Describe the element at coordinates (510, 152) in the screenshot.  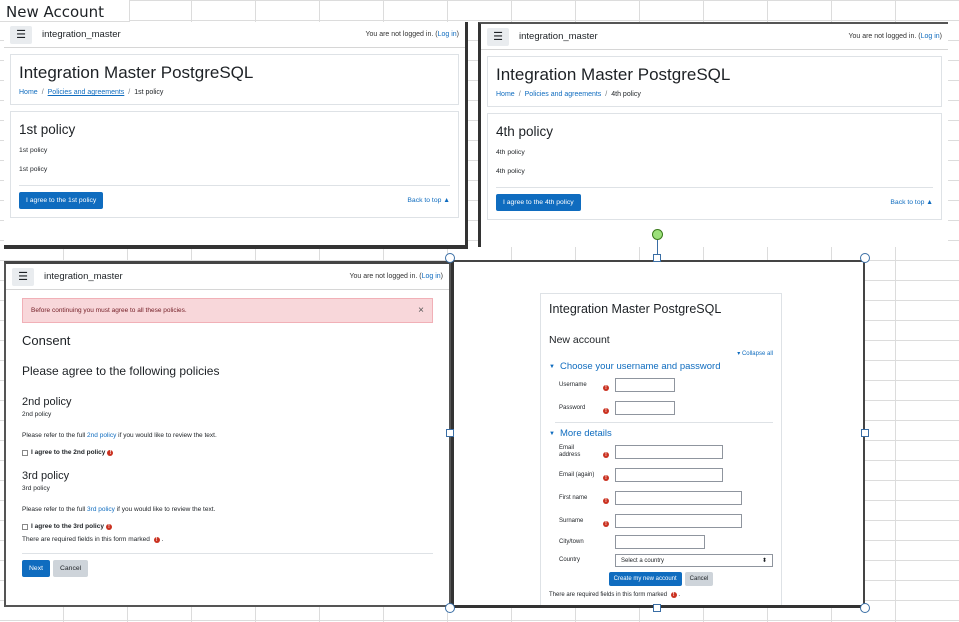
I see `policy-summary: 4th policy` at that location.